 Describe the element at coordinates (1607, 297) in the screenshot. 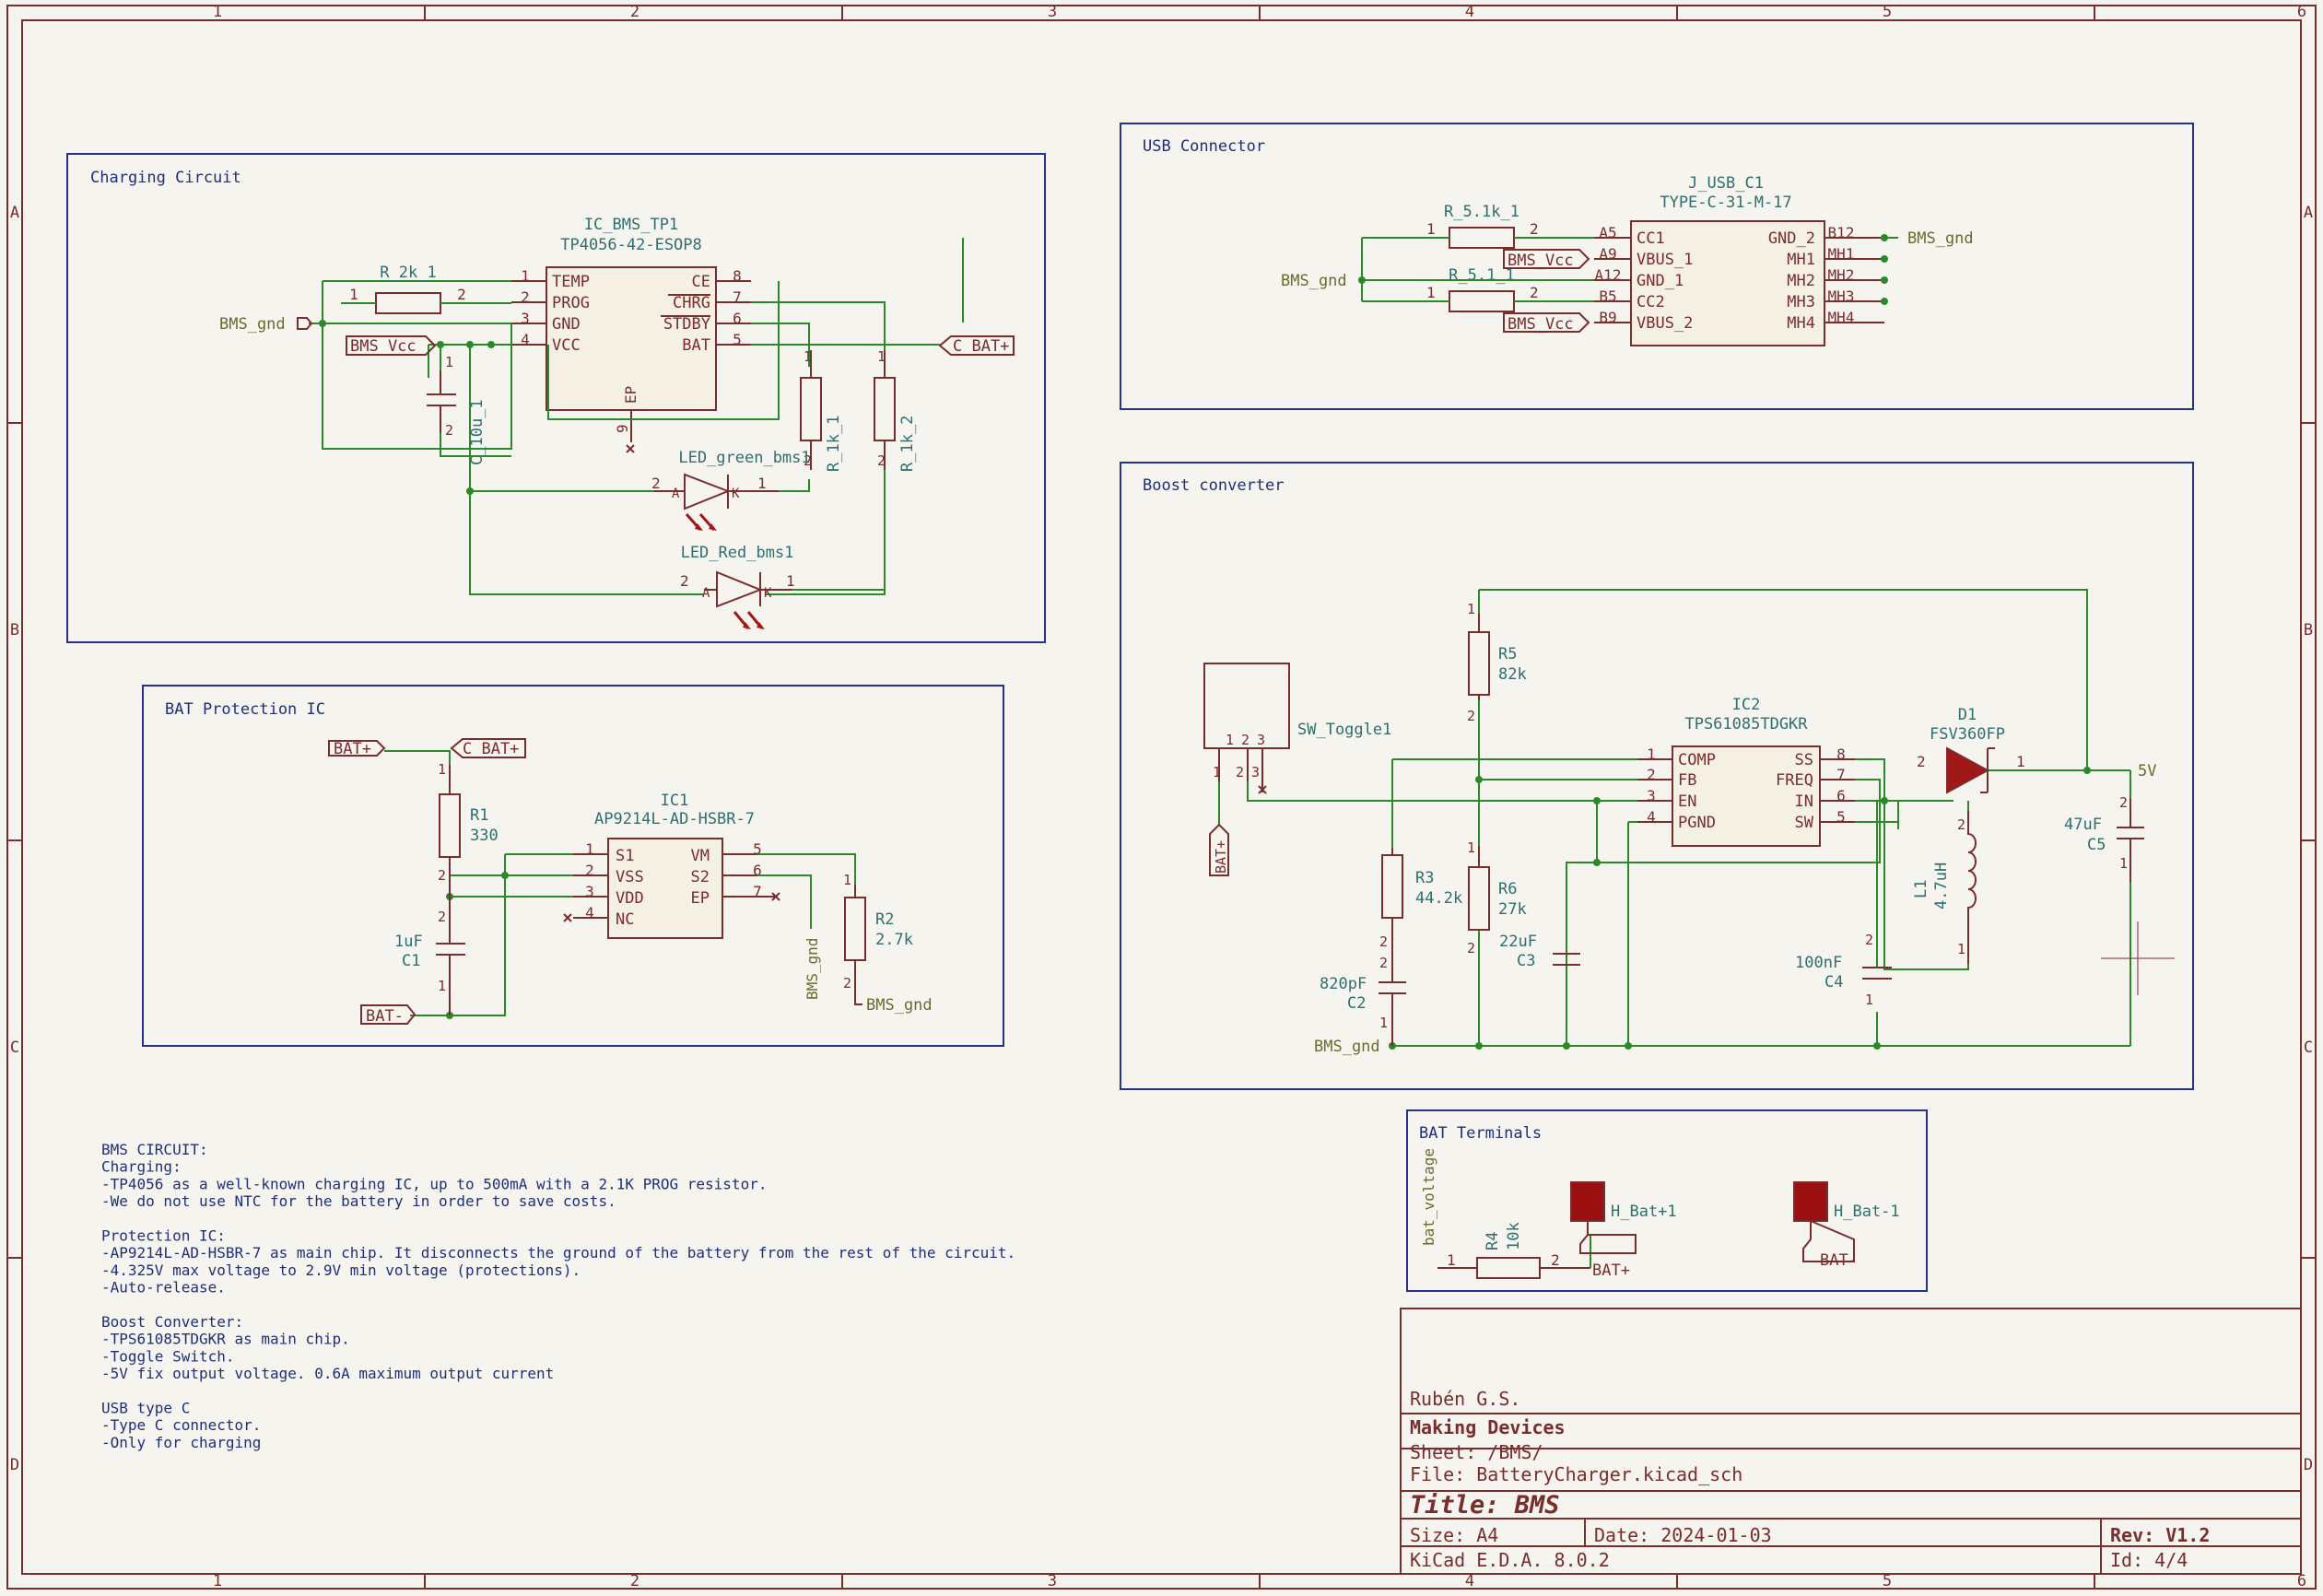

I see `usb-pin-num: B5` at that location.